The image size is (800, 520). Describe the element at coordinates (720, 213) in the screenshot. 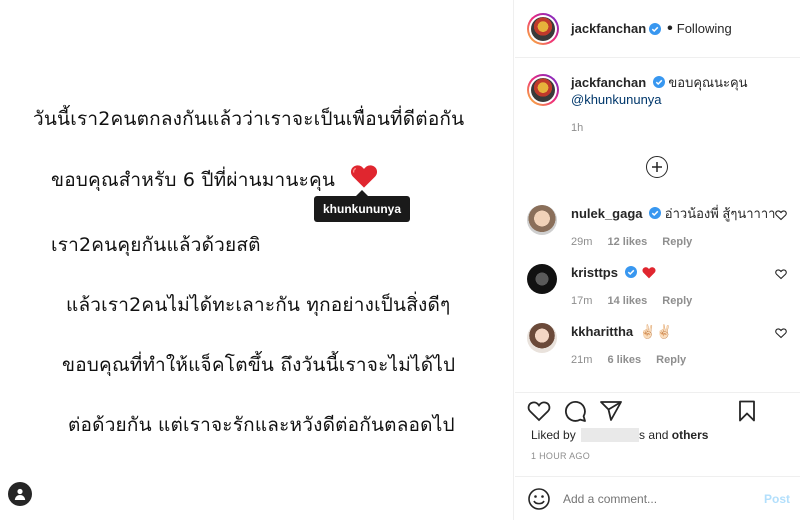

I see `comment-text: อ่าวน้องพี่ สู้ๆนาาาา` at that location.